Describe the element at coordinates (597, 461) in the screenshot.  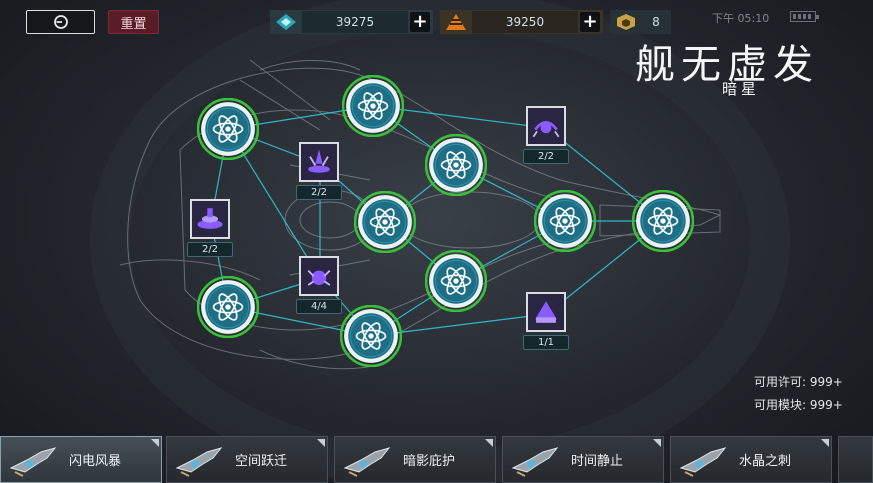
I see `ship-tab-label: 时间静止` at that location.